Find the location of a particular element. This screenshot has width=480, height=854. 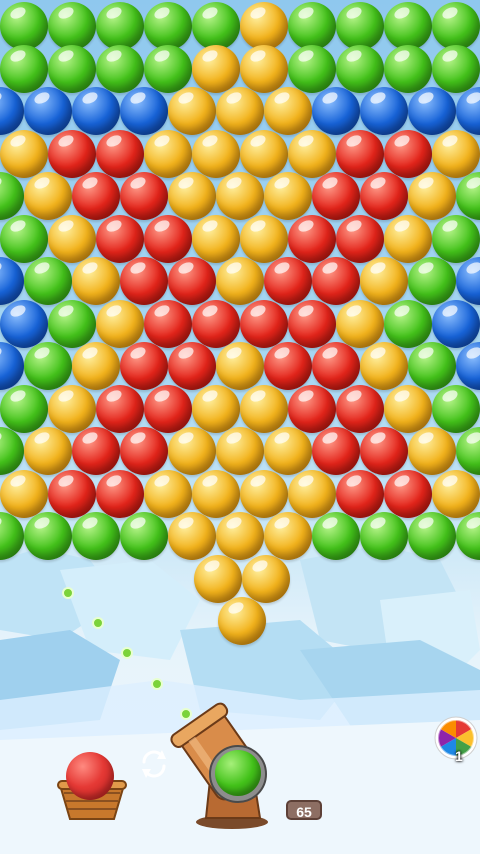

powerup-count: 1 is located at coordinates (459, 756).